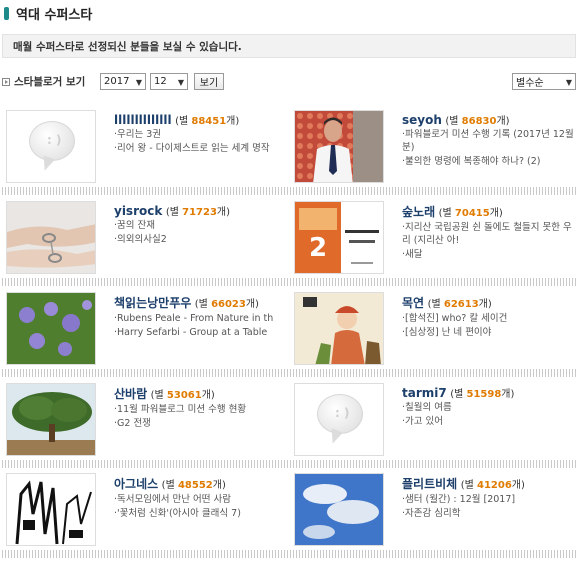 This screenshot has height=562, width=580. Describe the element at coordinates (6, 81) in the screenshot. I see `bullet-icon` at that location.